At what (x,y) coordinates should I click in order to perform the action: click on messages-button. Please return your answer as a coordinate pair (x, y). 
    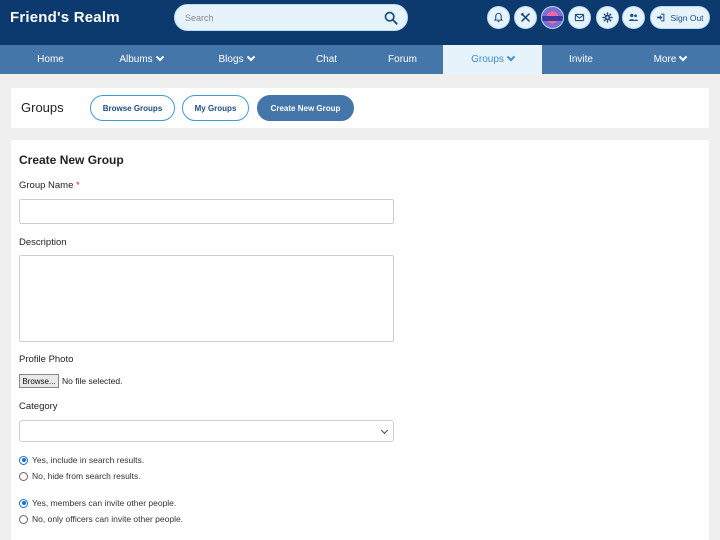
    Looking at the image, I should click on (579, 17).